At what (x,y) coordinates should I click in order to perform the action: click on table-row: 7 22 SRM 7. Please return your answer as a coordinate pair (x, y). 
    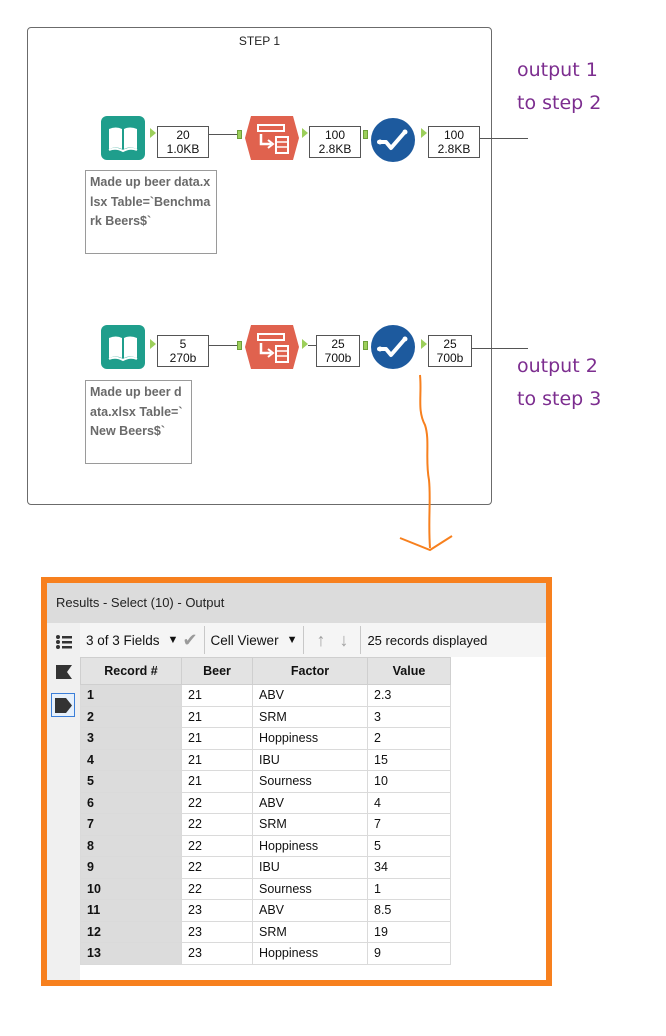
    Looking at the image, I should click on (265, 824).